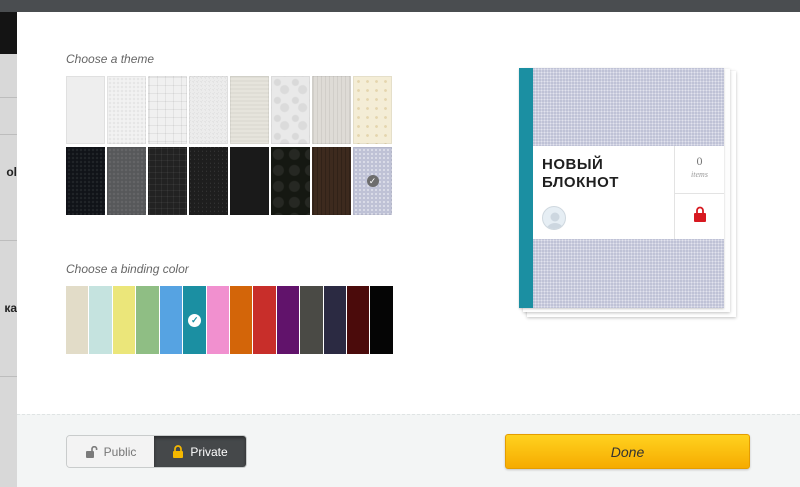  I want to click on theme-tile-black-damask, so click(290, 181).